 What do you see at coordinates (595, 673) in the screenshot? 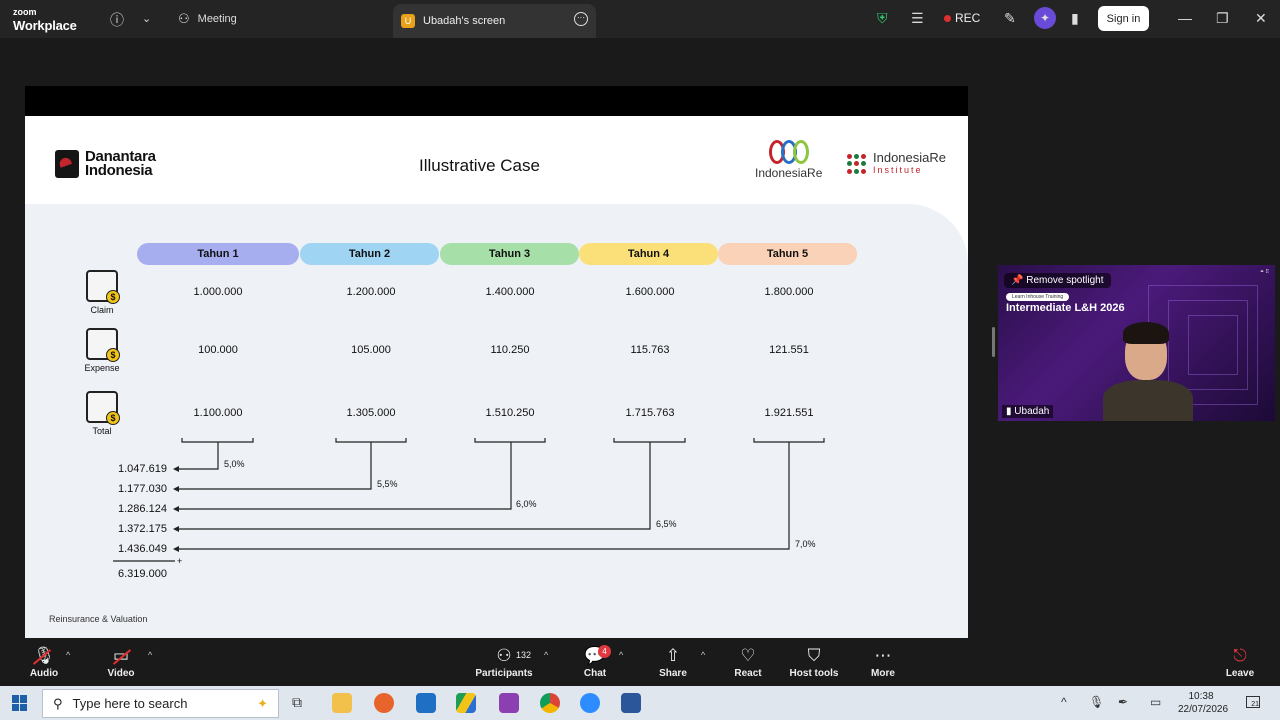
I see `chat-label: Chat` at bounding box center [595, 673].